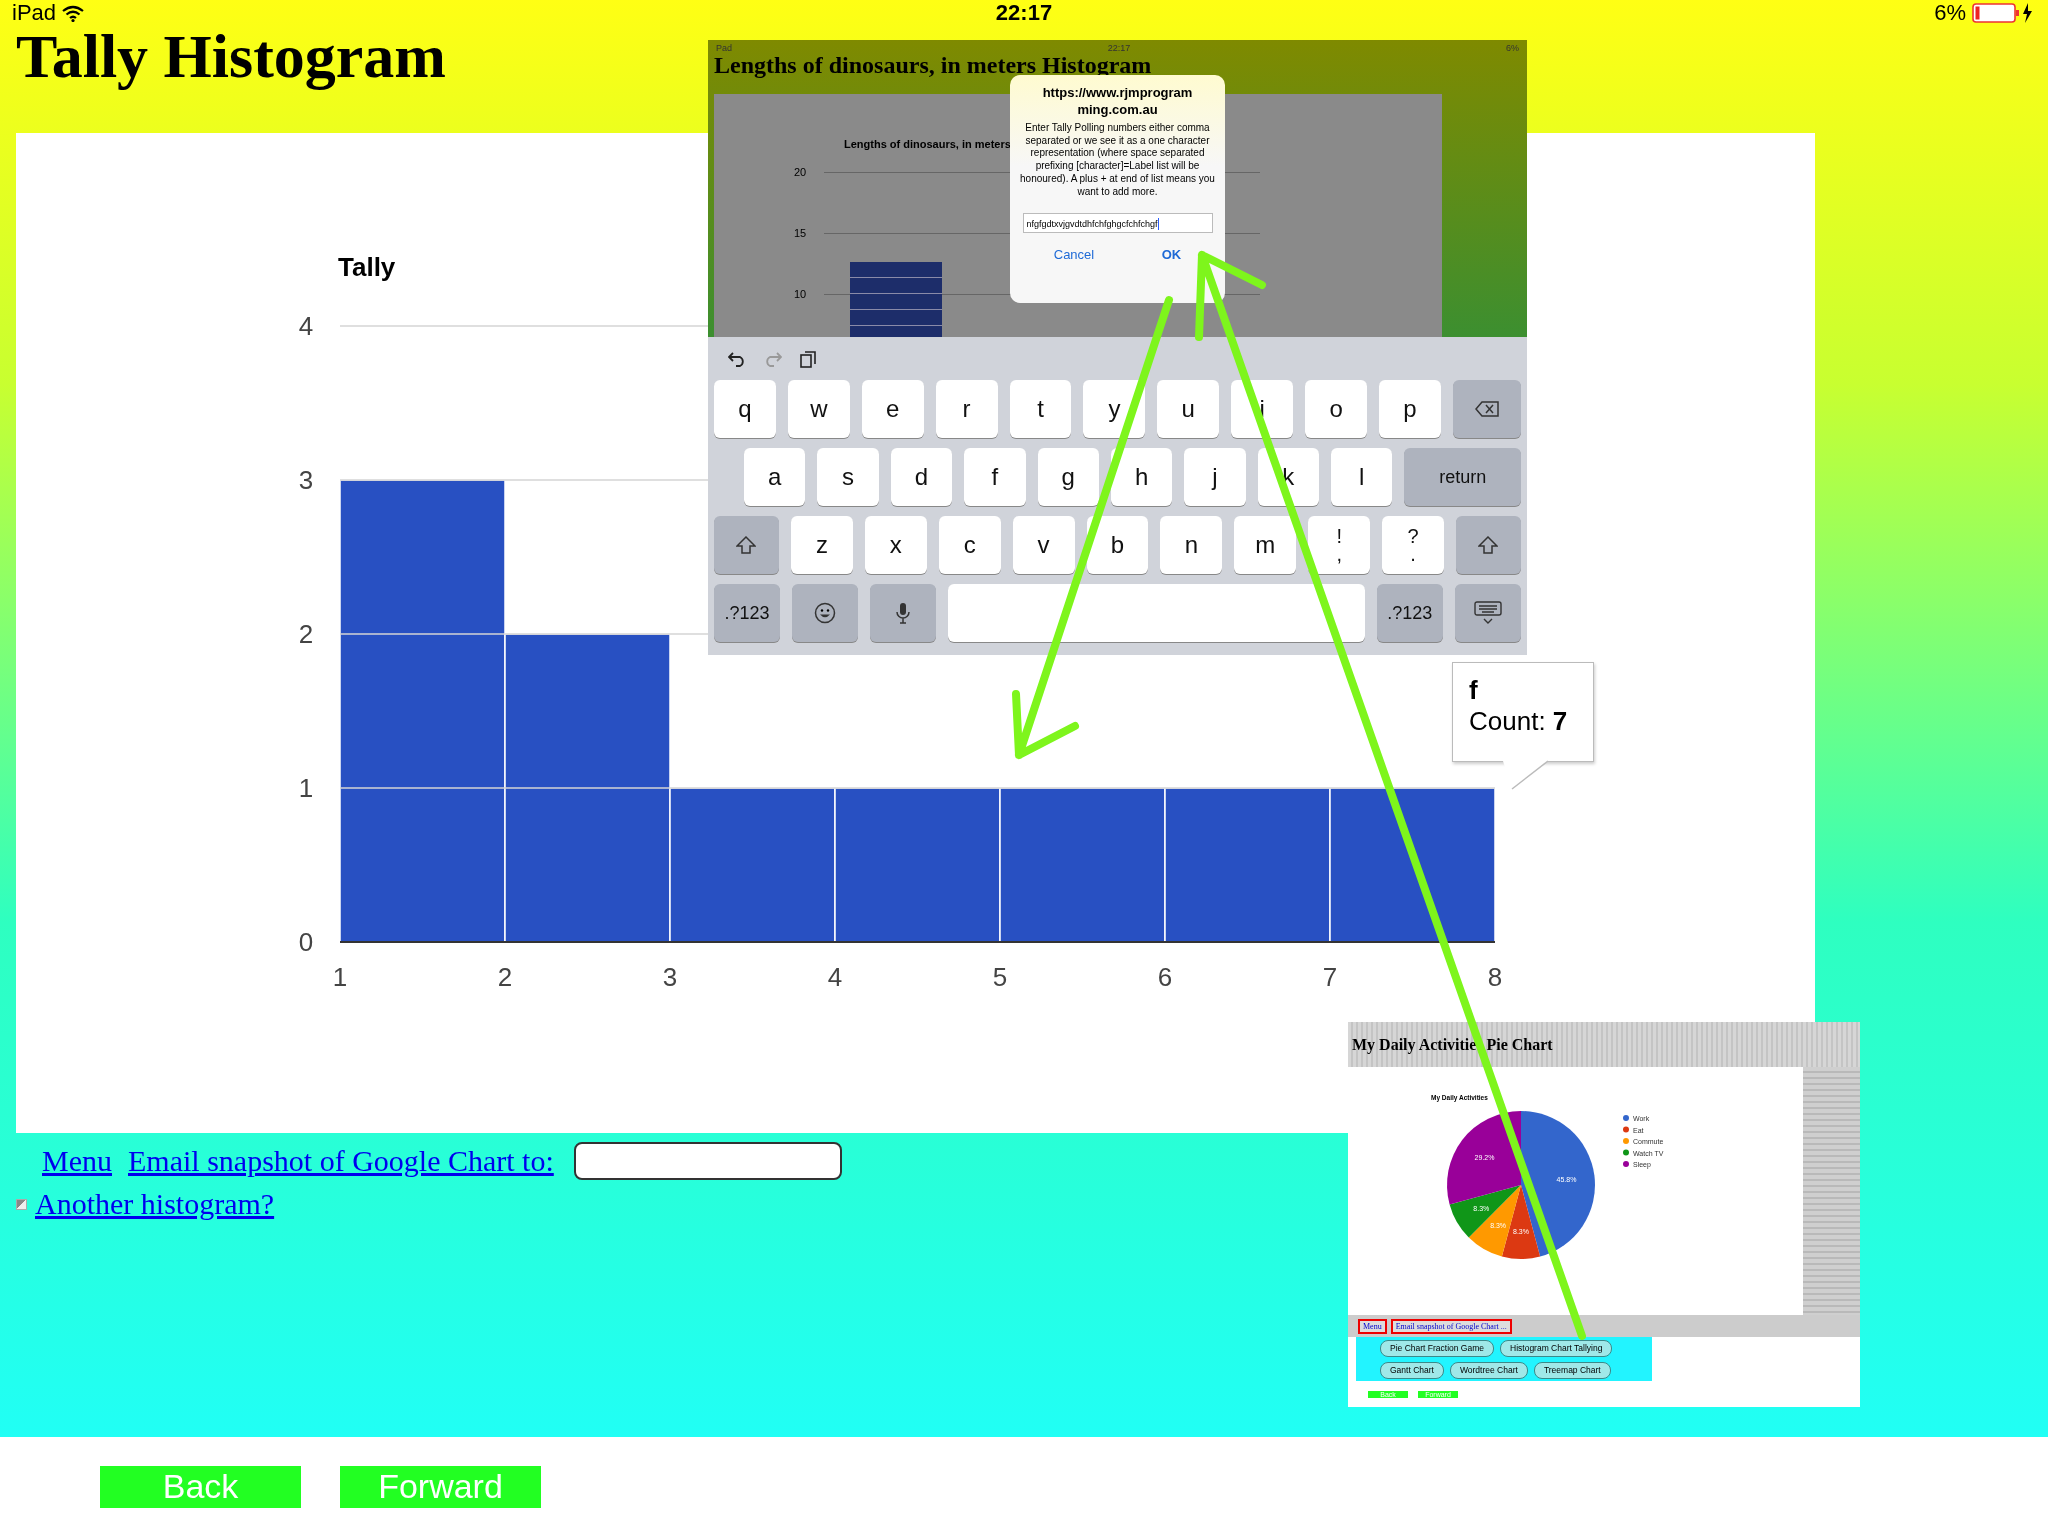 The height and width of the screenshot is (1536, 2048). Describe the element at coordinates (1412, 1370) in the screenshot. I see `menu-pill: Gantt Chart` at that location.